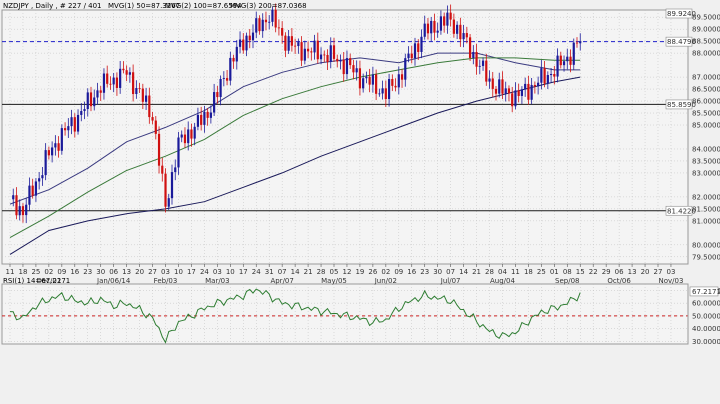  I want to click on x-month-label: Sep/08, so click(567, 281).